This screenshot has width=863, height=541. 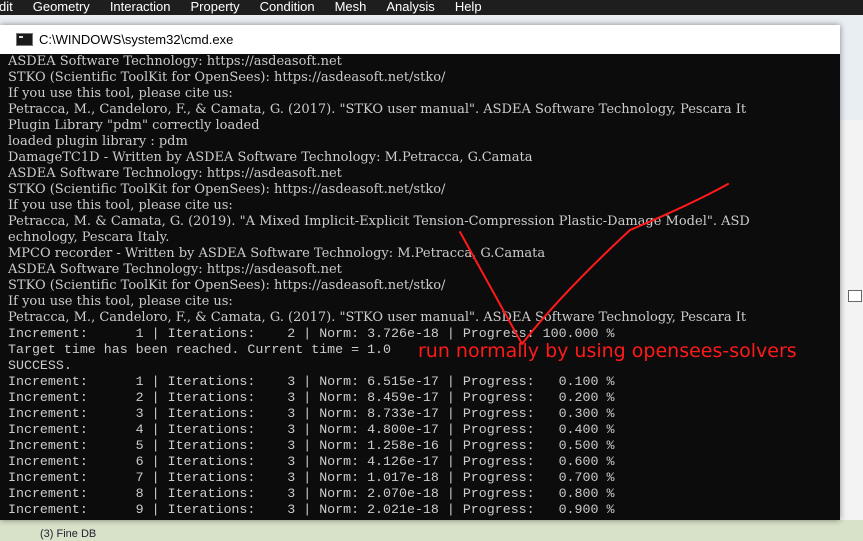 I want to click on menu-item-geometry: Geometry, so click(x=61, y=7).